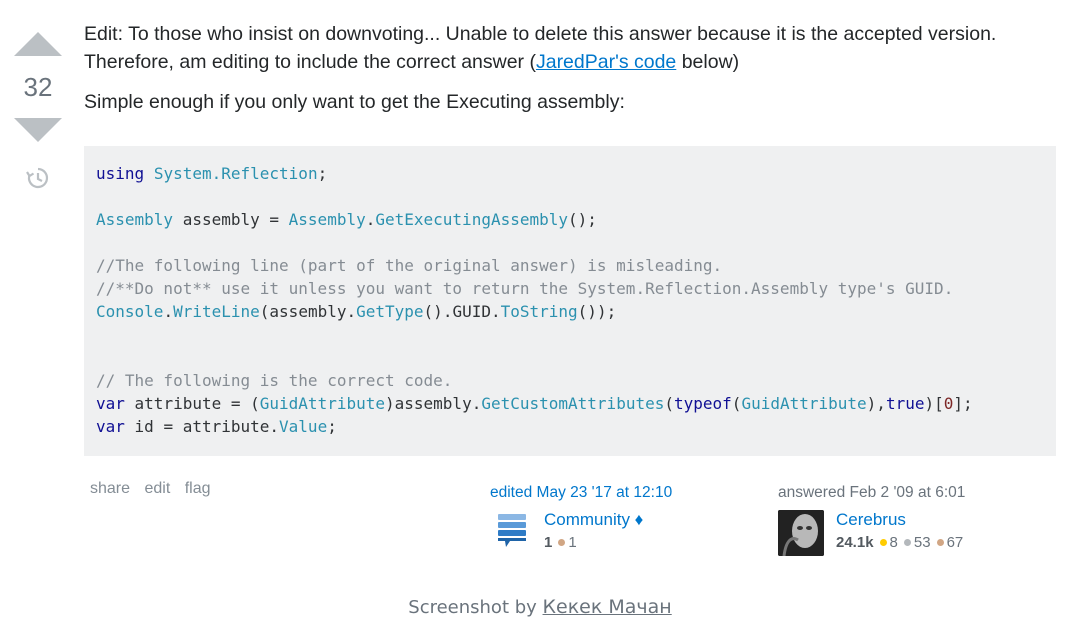  What do you see at coordinates (570, 173) in the screenshot?
I see `code-line: using System.Reflection;` at bounding box center [570, 173].